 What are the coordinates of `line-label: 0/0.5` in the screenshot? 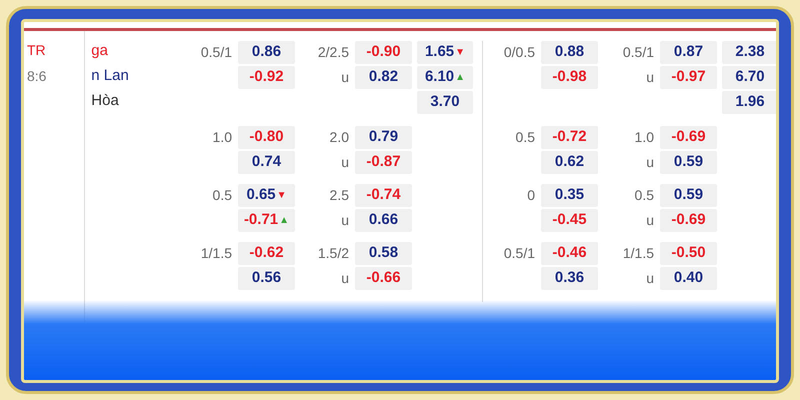 It's located at (519, 52).